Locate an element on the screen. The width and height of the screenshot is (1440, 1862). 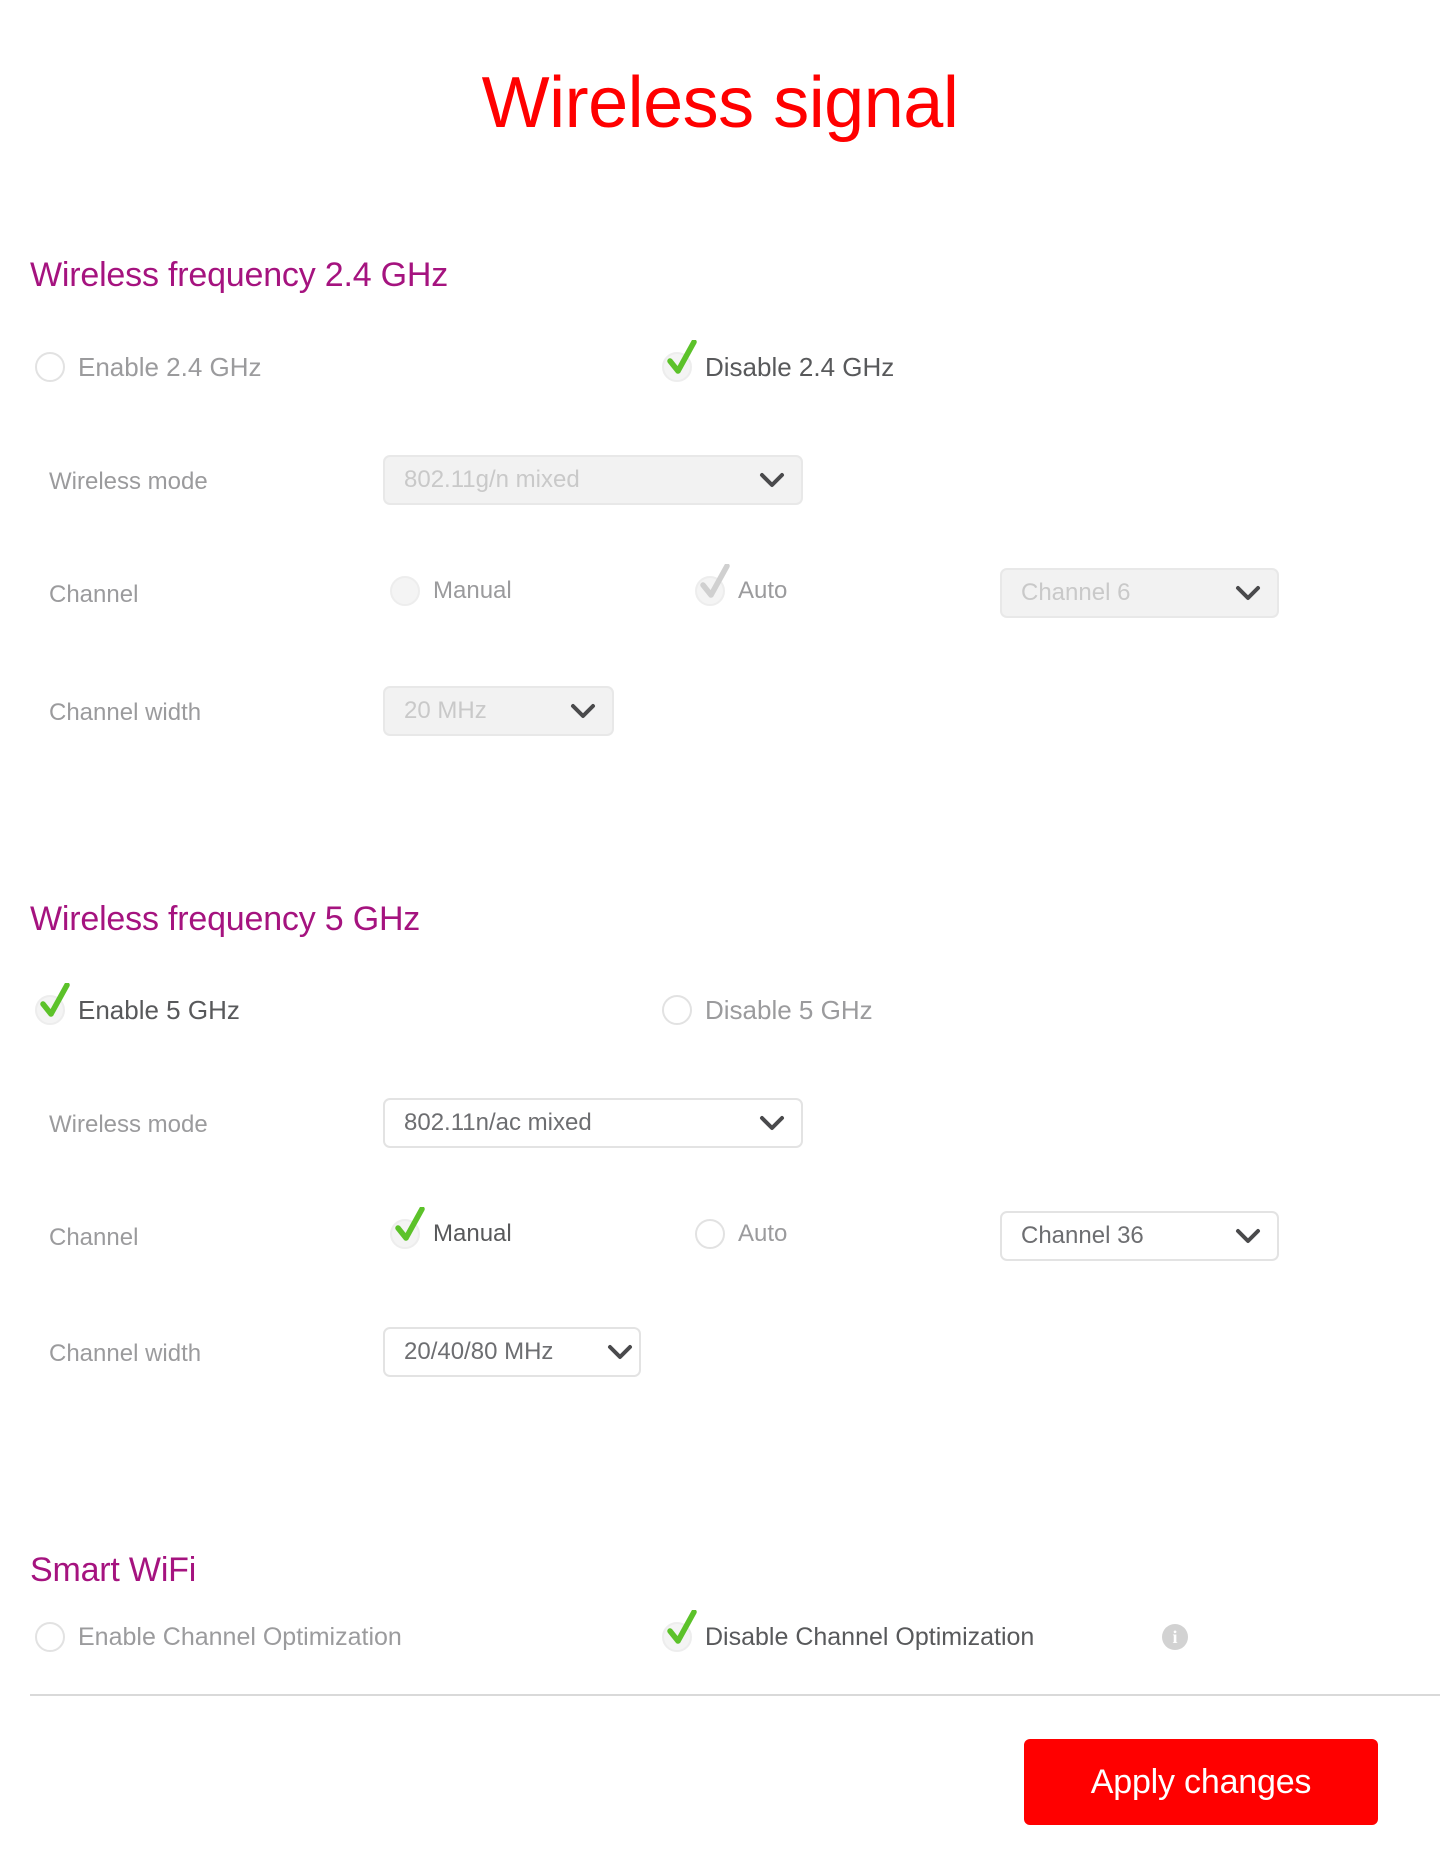
band24-enable-row: Enable 2.4 GHz Disable 2.4 GHz is located at coordinates (720, 371).